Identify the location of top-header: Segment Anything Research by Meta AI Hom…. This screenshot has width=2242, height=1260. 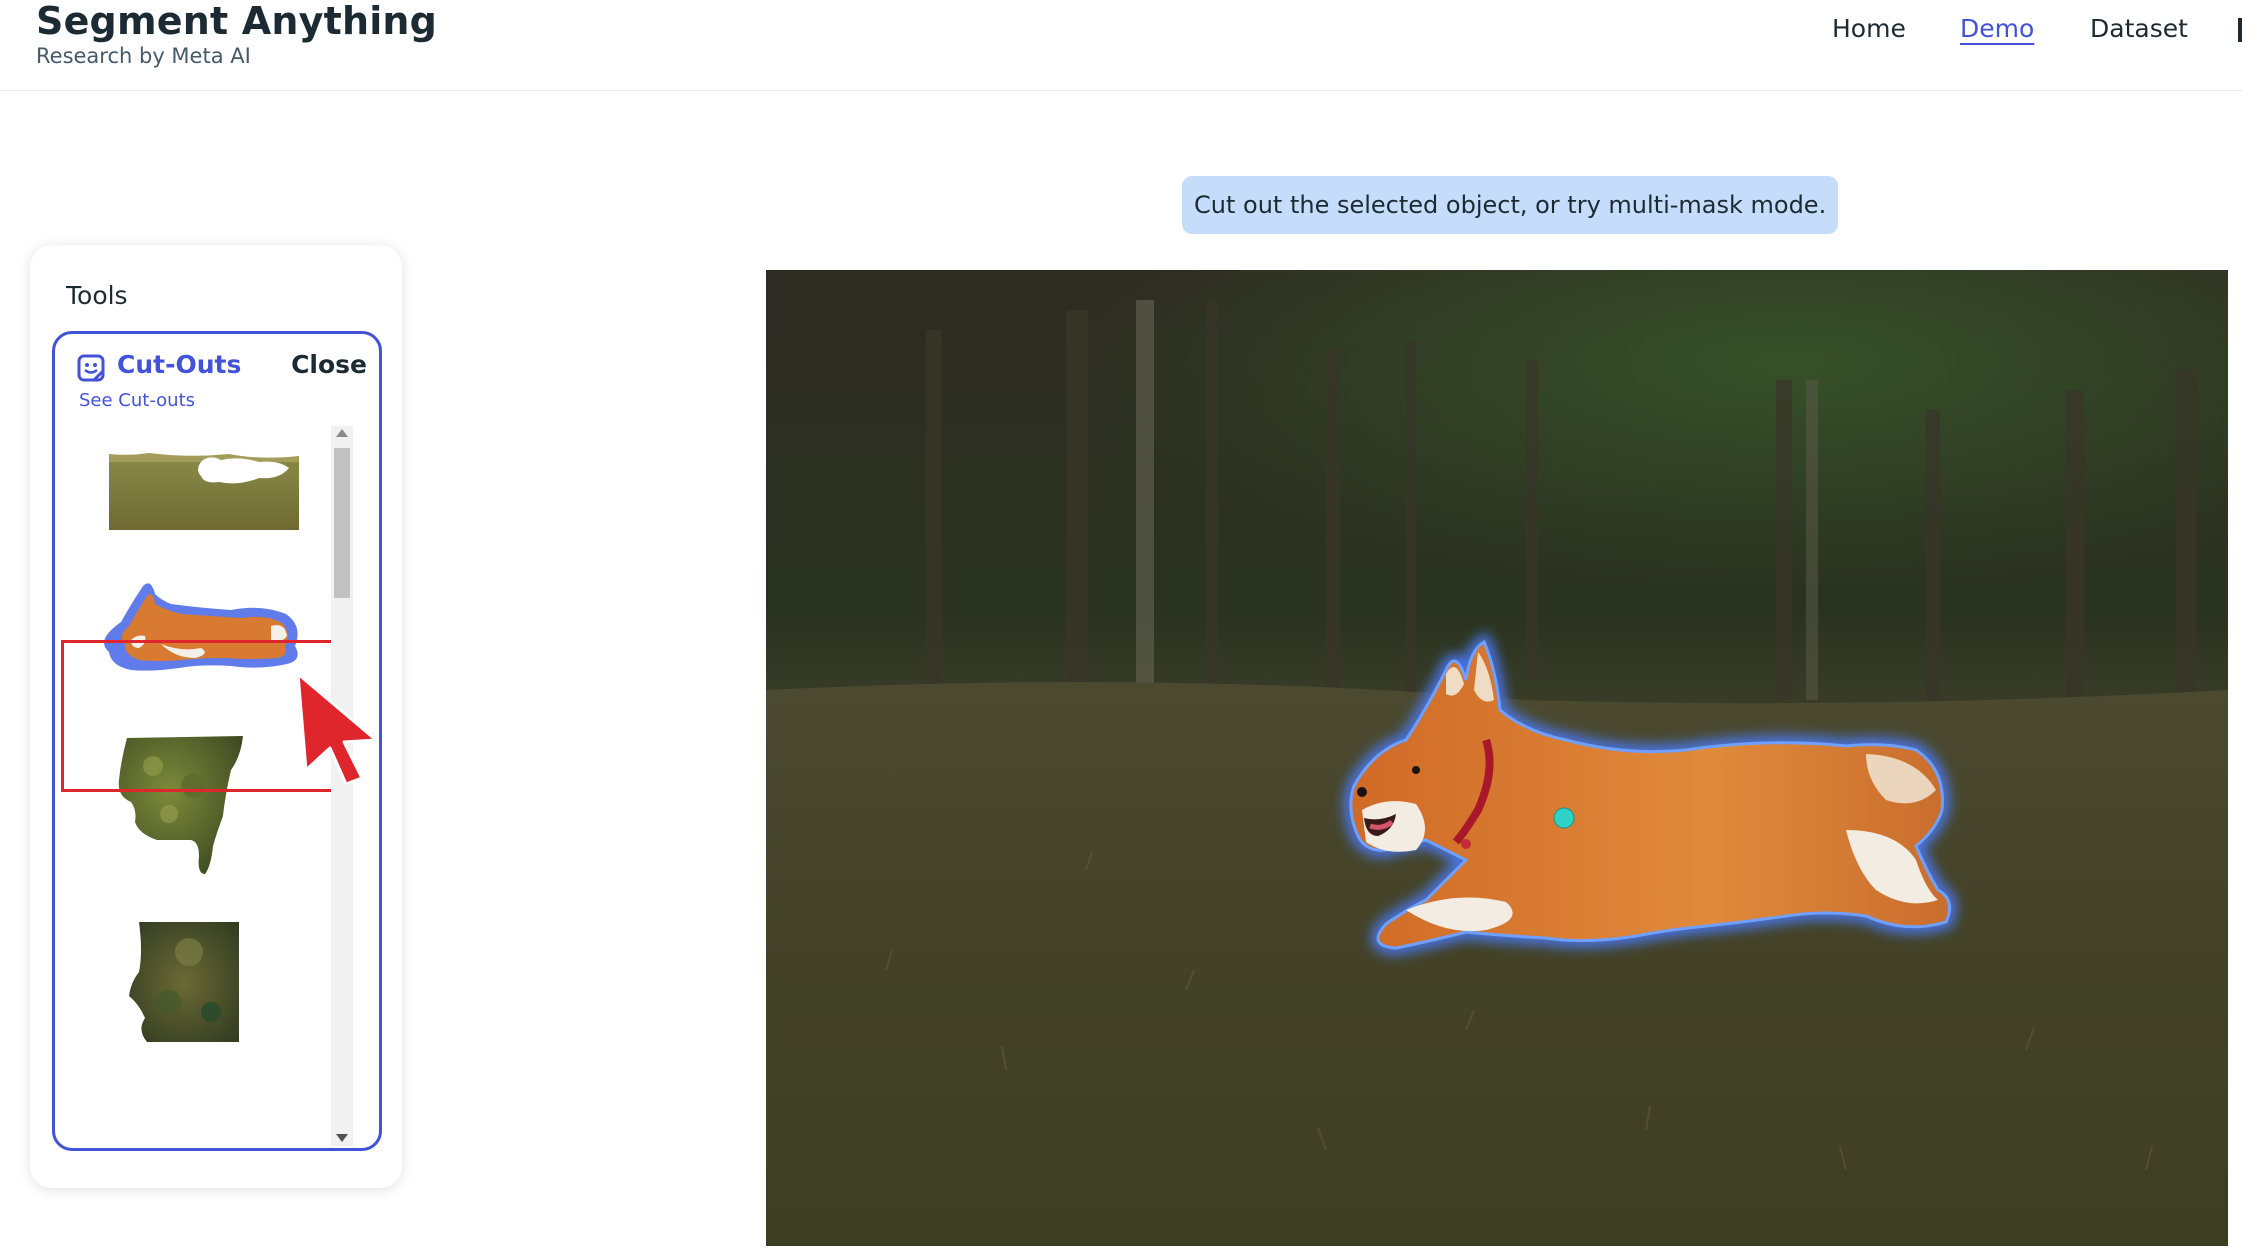
(1121, 45).